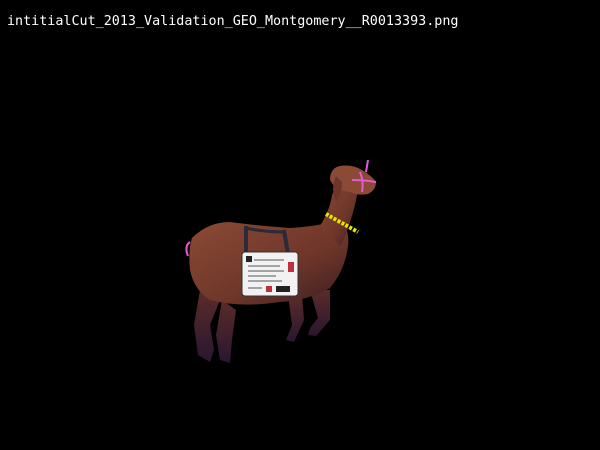 This screenshot has height=450, width=600. Describe the element at coordinates (281, 261) in the screenshot. I see `goat-illustration` at that location.